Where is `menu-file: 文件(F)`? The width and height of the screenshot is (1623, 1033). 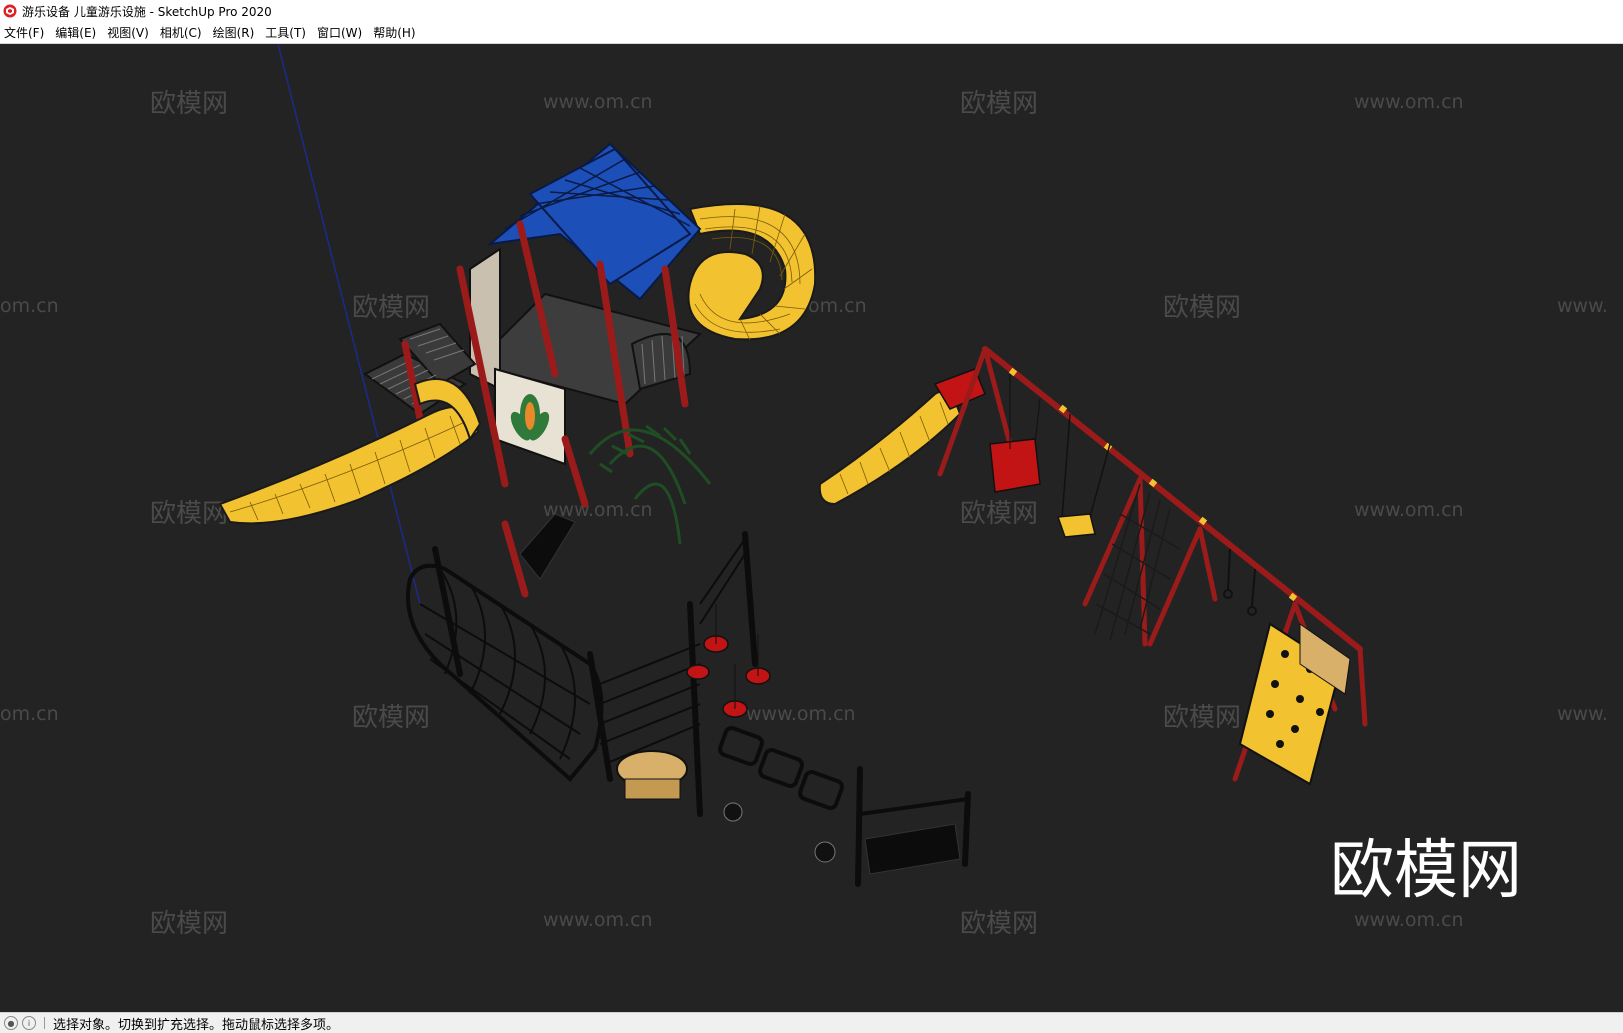
menu-file: 文件(F) is located at coordinates (25, 32).